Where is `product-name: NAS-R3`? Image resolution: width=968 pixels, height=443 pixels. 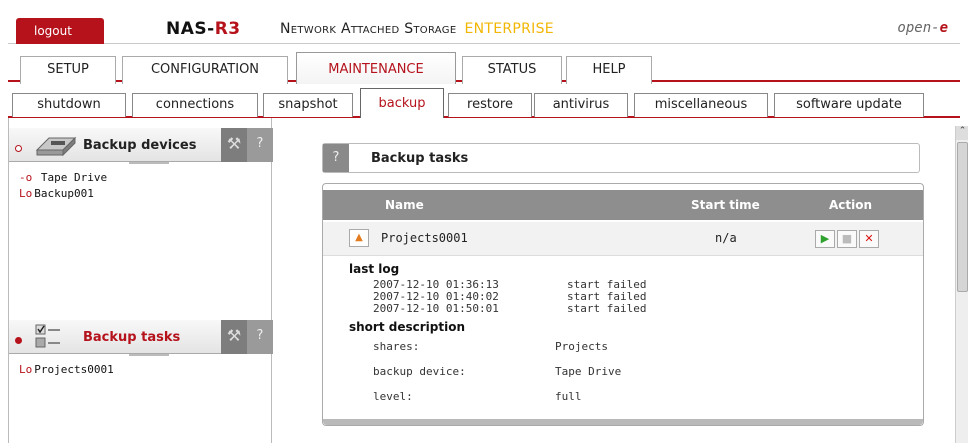
product-name: NAS-R3 is located at coordinates (203, 29).